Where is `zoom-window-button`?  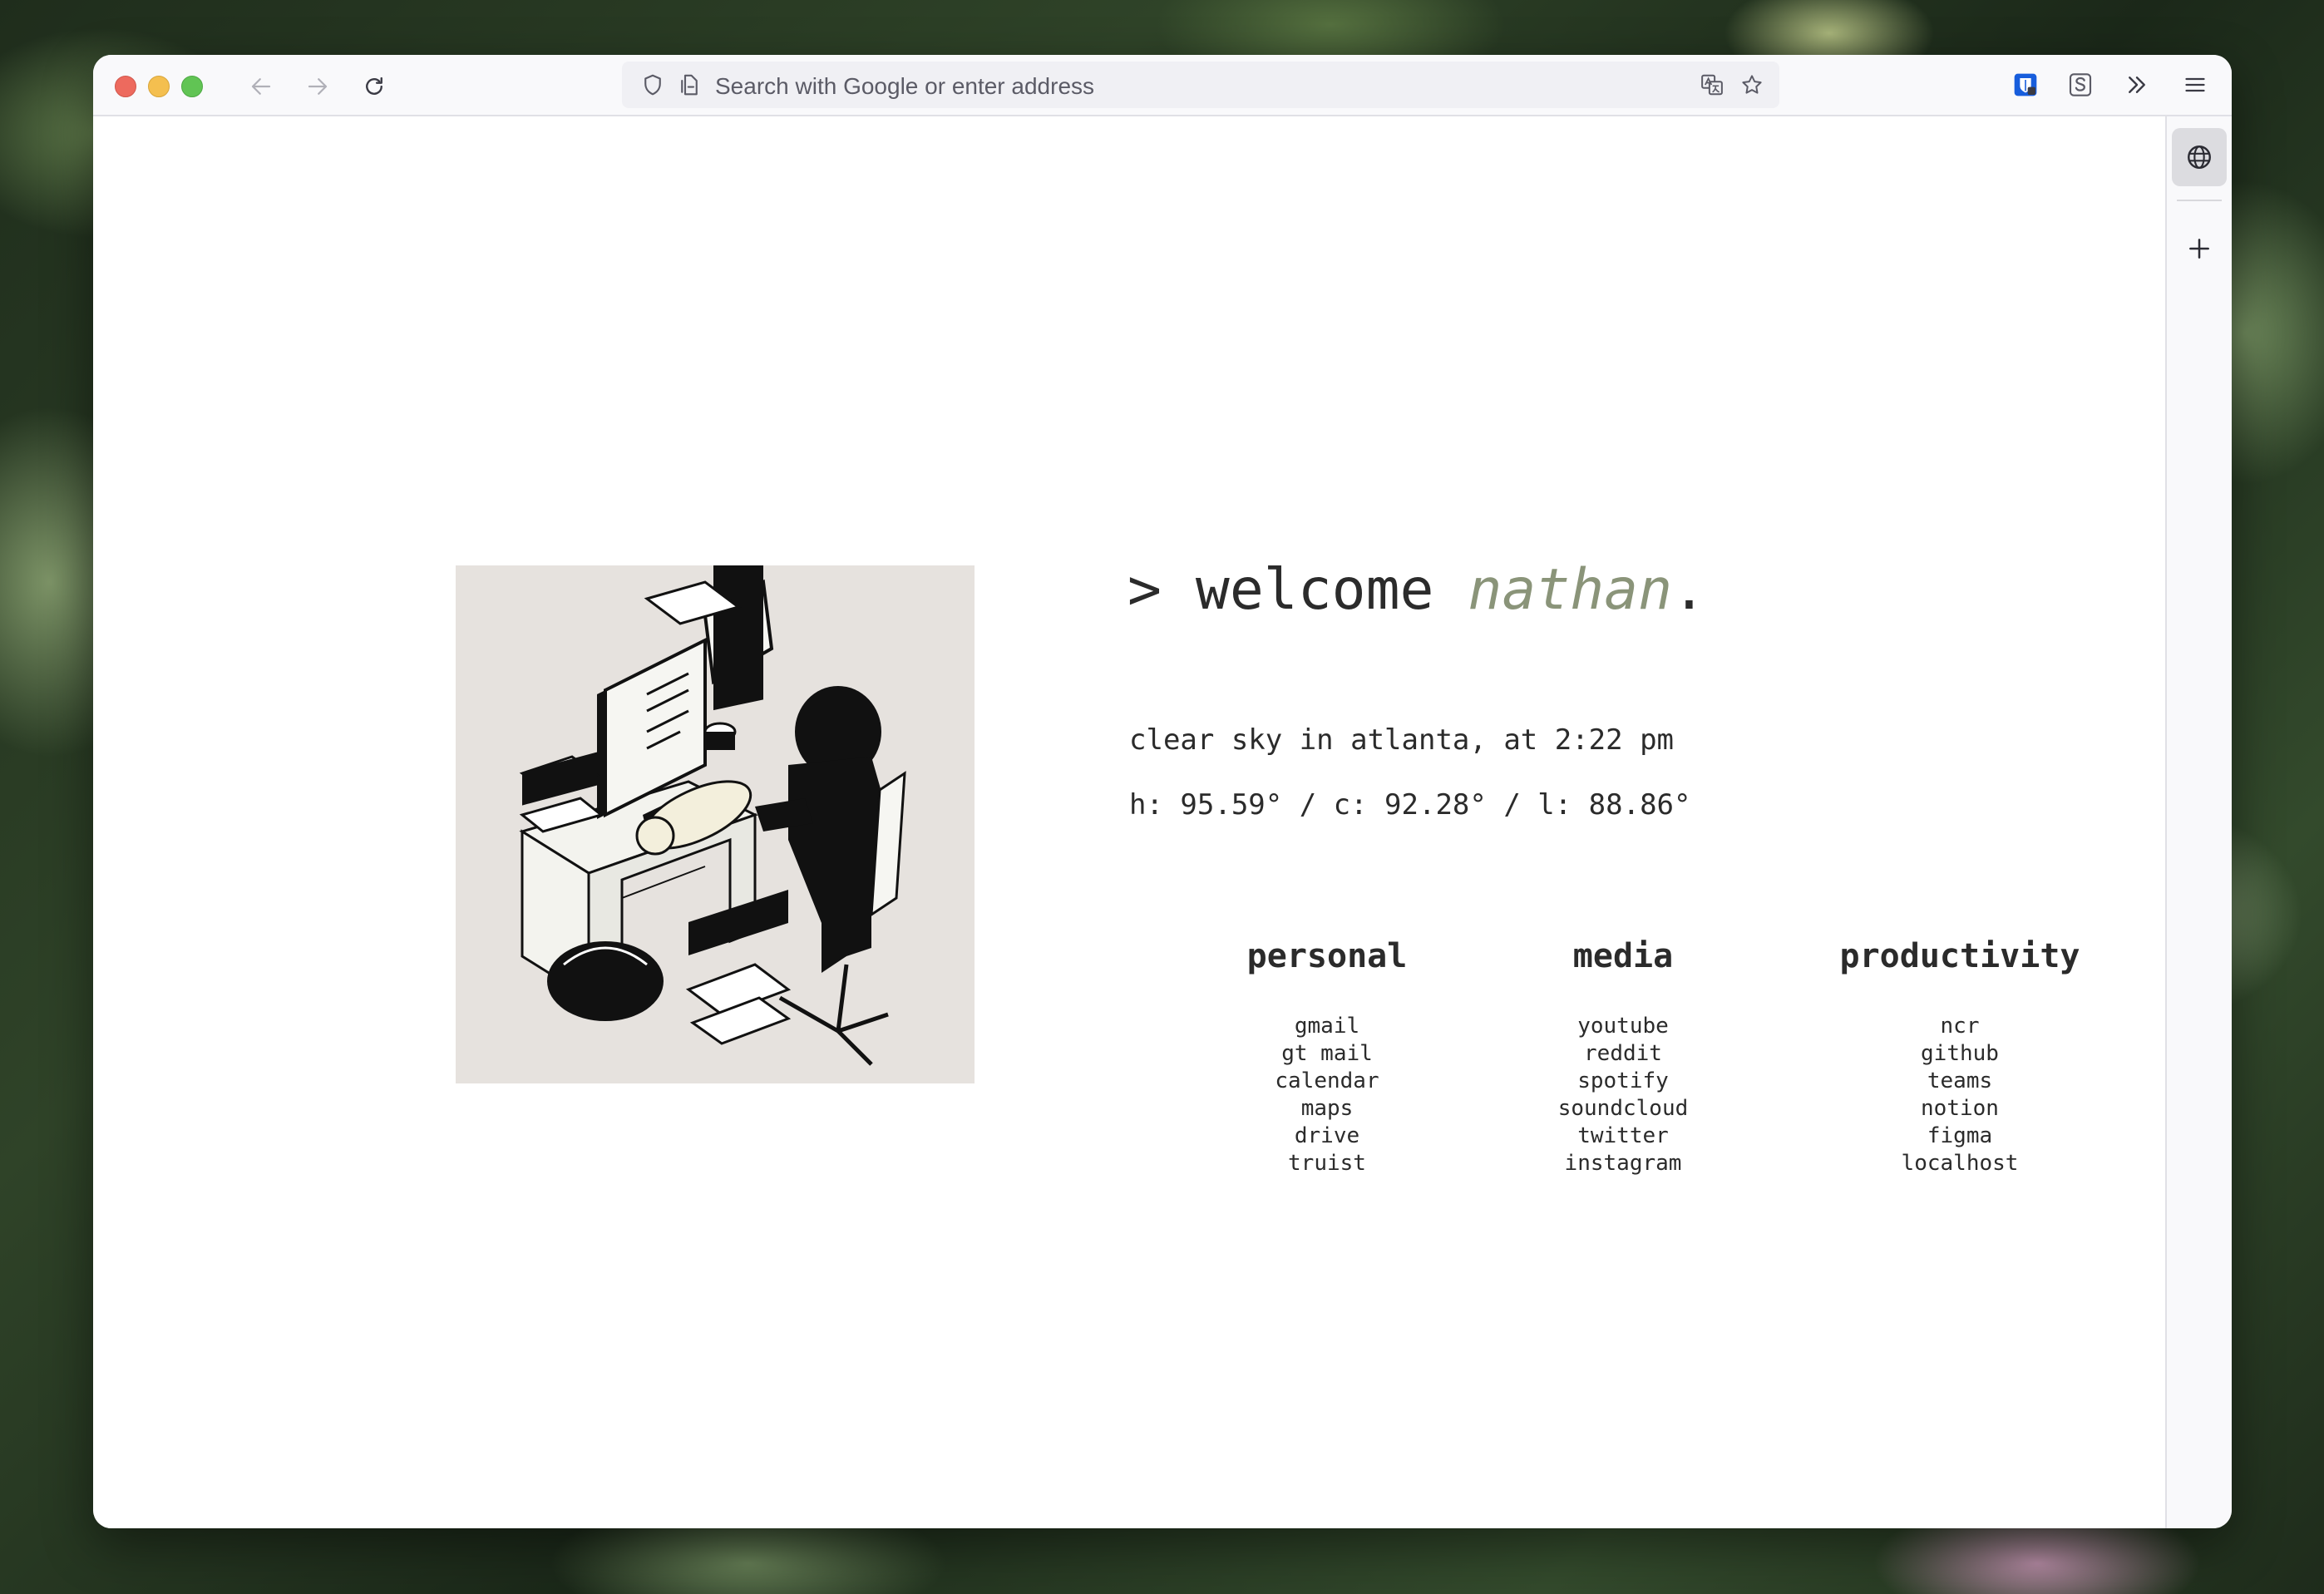
zoom-window-button is located at coordinates (192, 87).